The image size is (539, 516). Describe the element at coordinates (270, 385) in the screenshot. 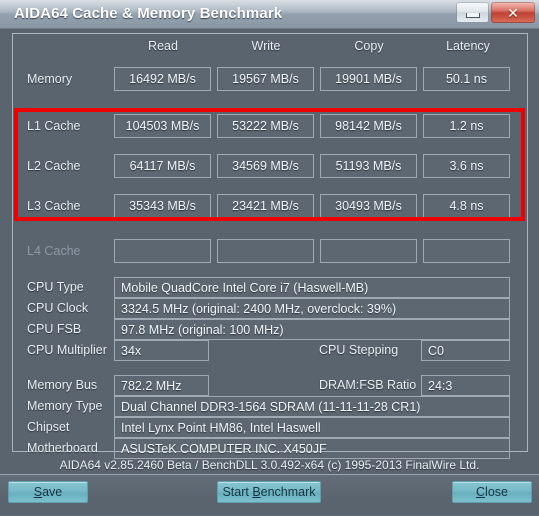

I see `info-row-memory-bus: Memory Bus 782.2 MHz DRAM:FSB Ratio 24:3` at that location.